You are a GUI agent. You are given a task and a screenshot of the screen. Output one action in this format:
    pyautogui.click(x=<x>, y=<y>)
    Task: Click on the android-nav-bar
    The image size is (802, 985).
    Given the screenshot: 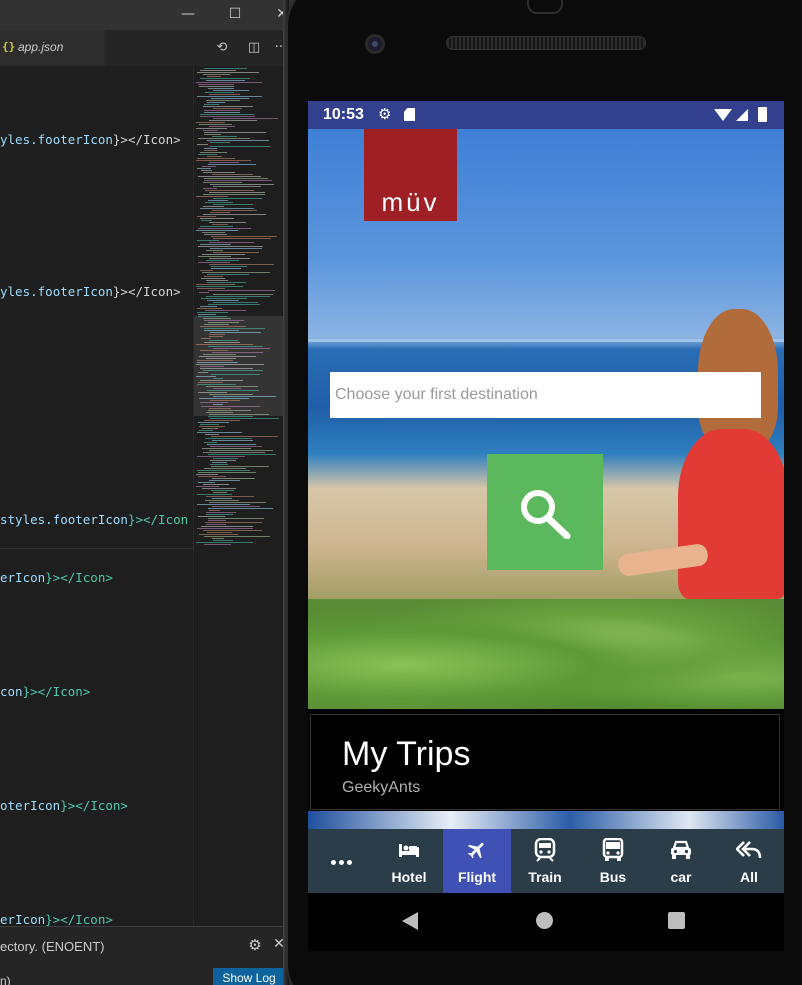 What is the action you would take?
    pyautogui.click(x=546, y=922)
    